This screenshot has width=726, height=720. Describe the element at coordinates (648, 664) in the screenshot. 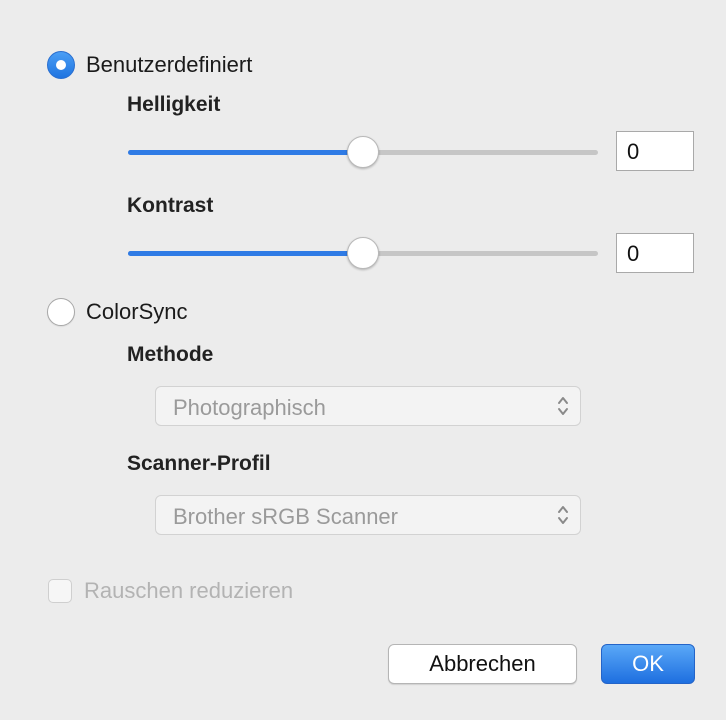

I see `ok-button: OK` at that location.